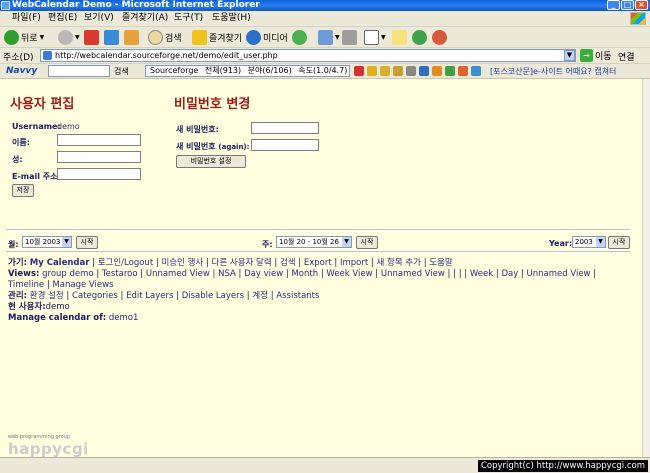 This screenshot has width=650, height=473. What do you see at coordinates (211, 161) in the screenshot?
I see `set-password-button: 비밀번호 설정` at bounding box center [211, 161].